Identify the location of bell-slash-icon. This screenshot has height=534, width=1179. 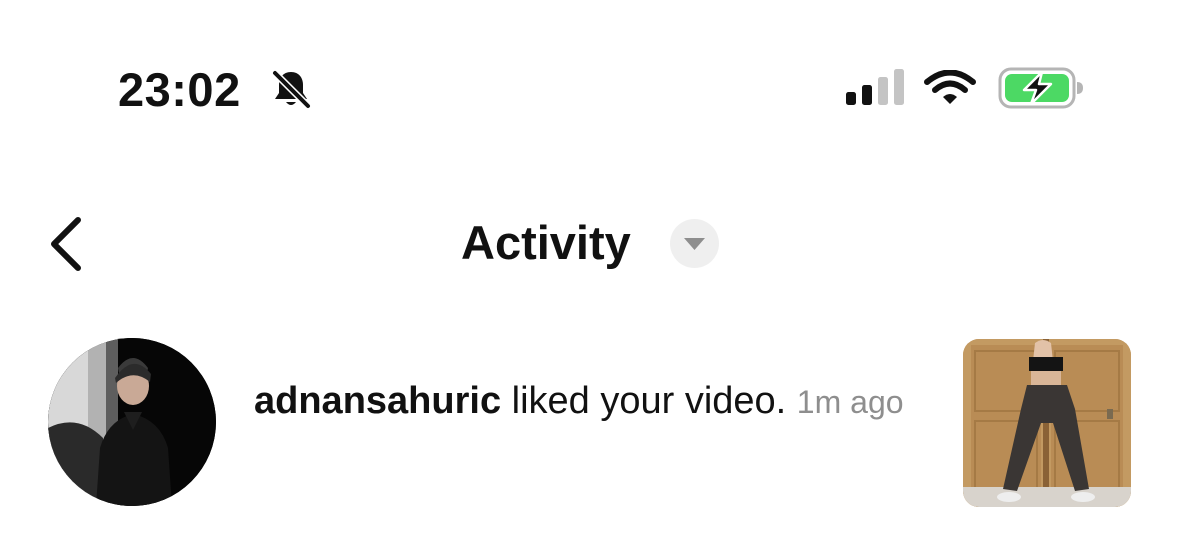
(291, 89).